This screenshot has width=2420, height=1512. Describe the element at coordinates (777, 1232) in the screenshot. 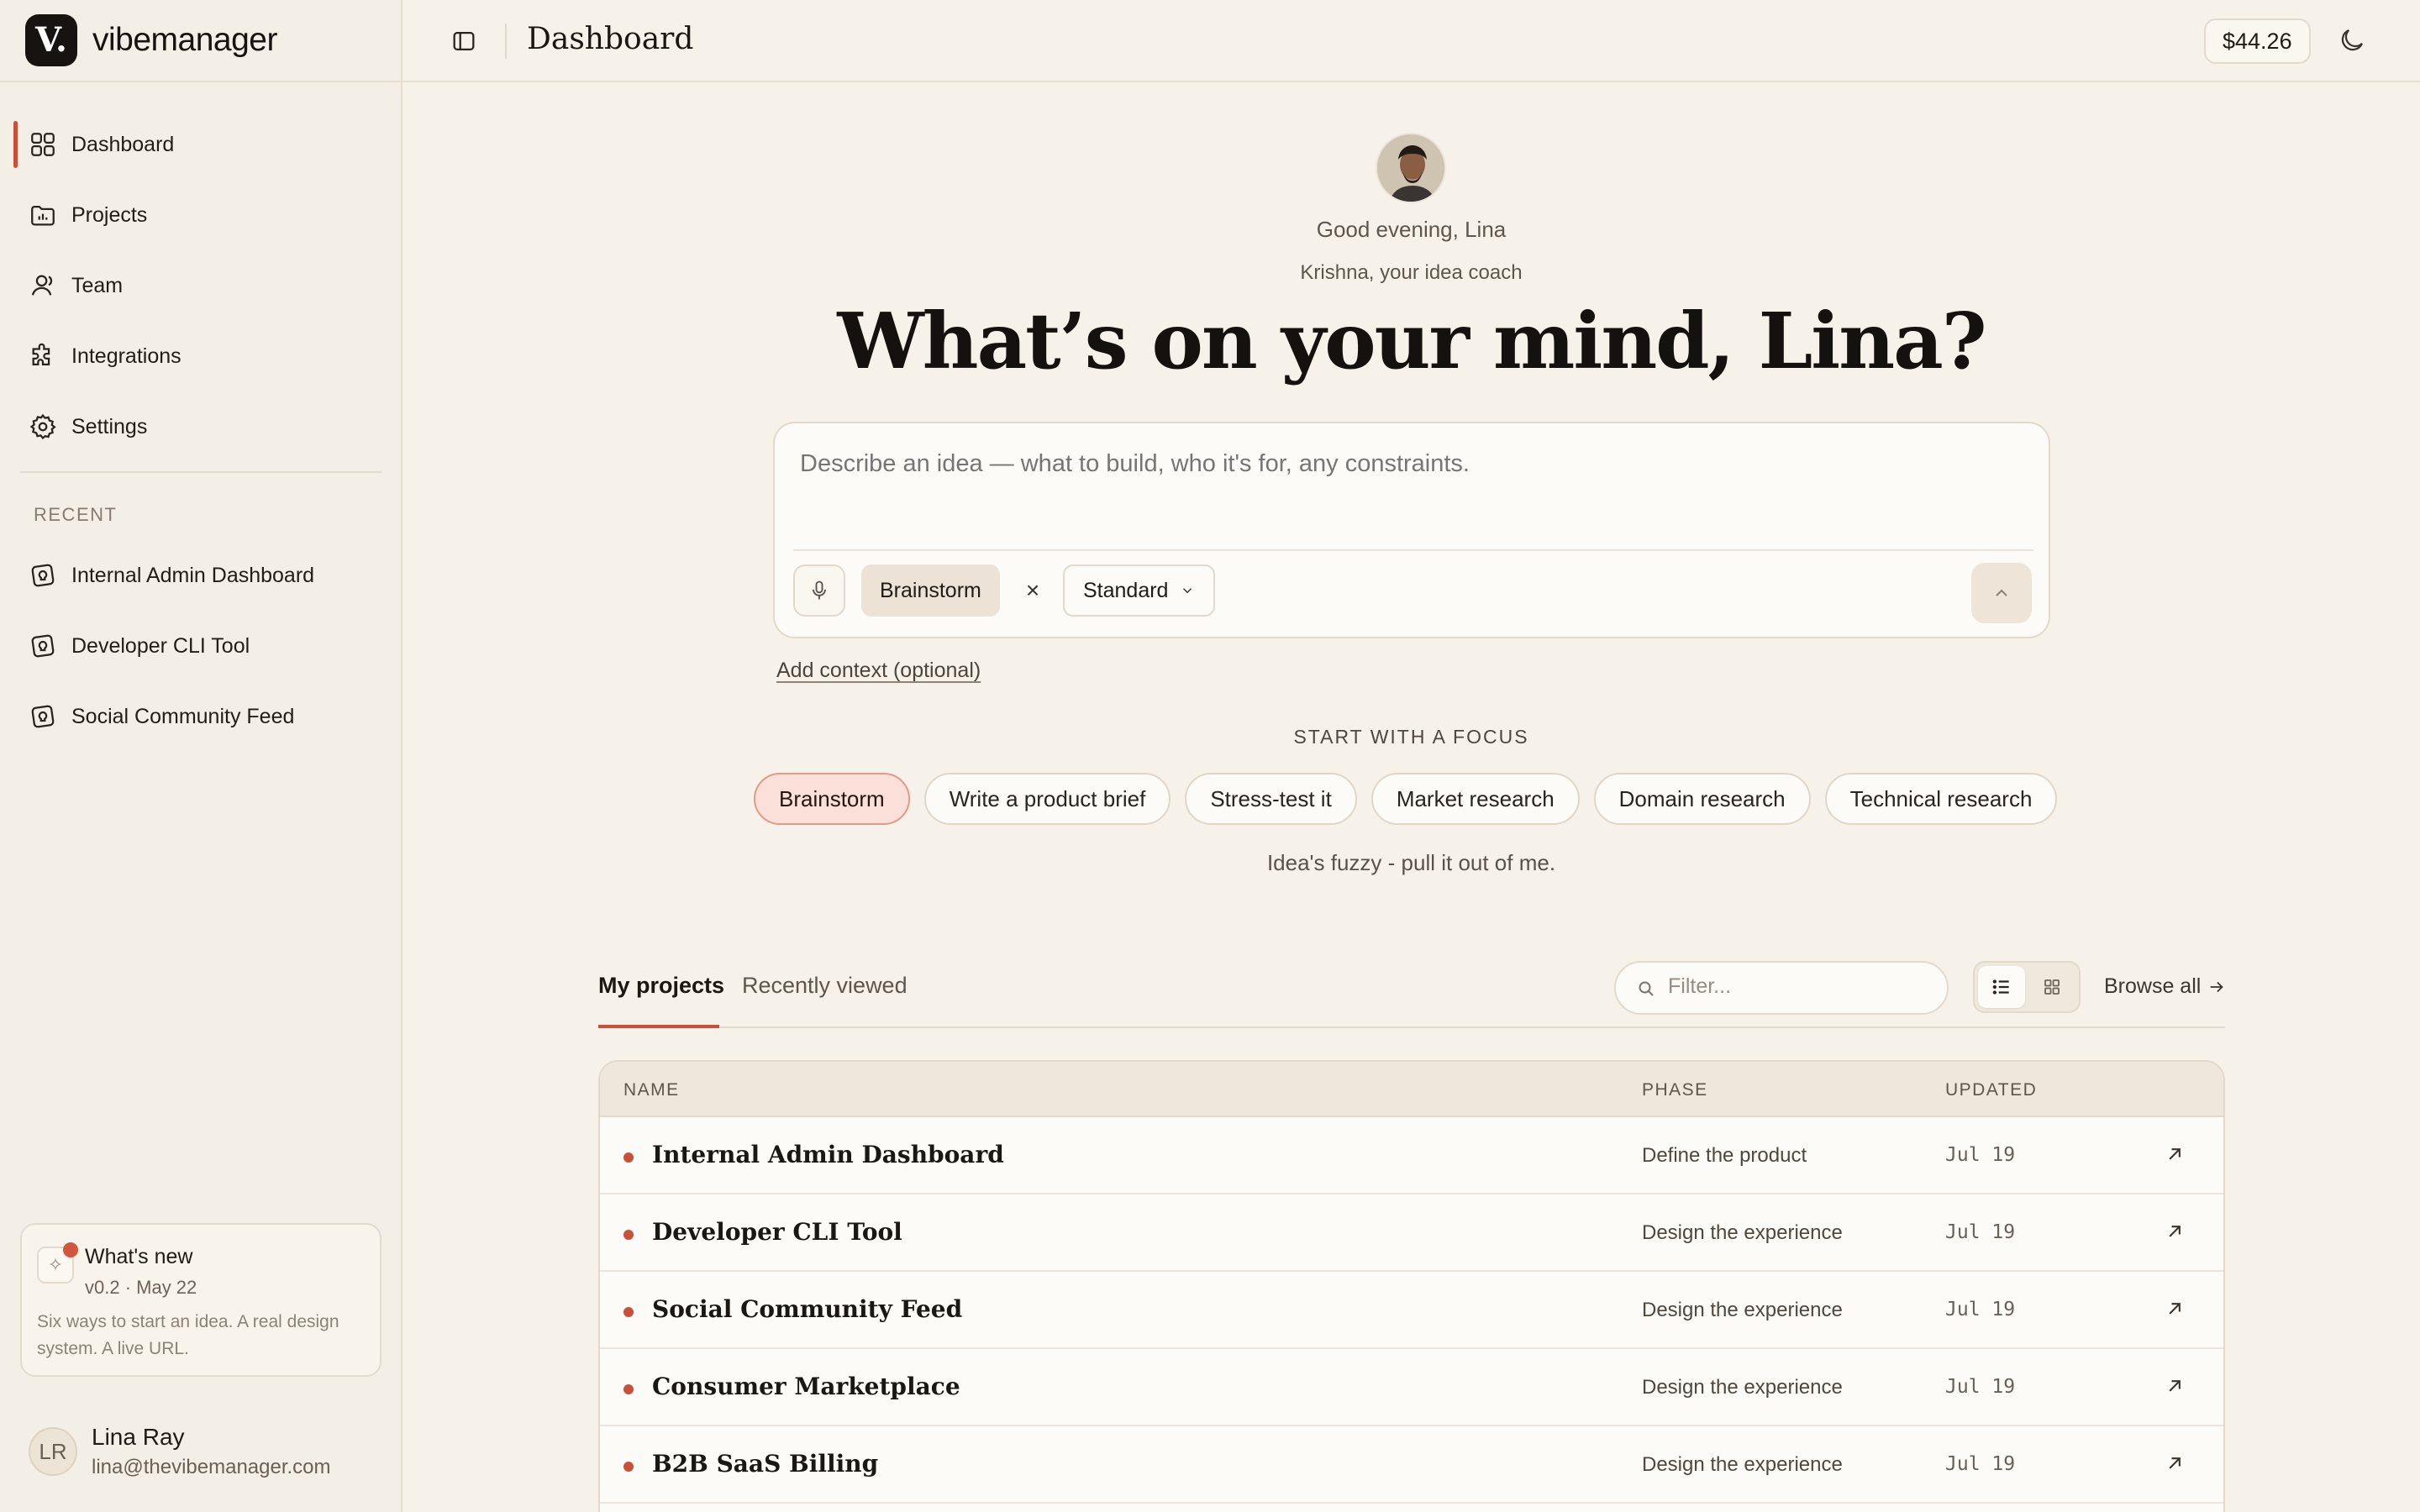

I see `project-name: Developer CLI Tool` at that location.